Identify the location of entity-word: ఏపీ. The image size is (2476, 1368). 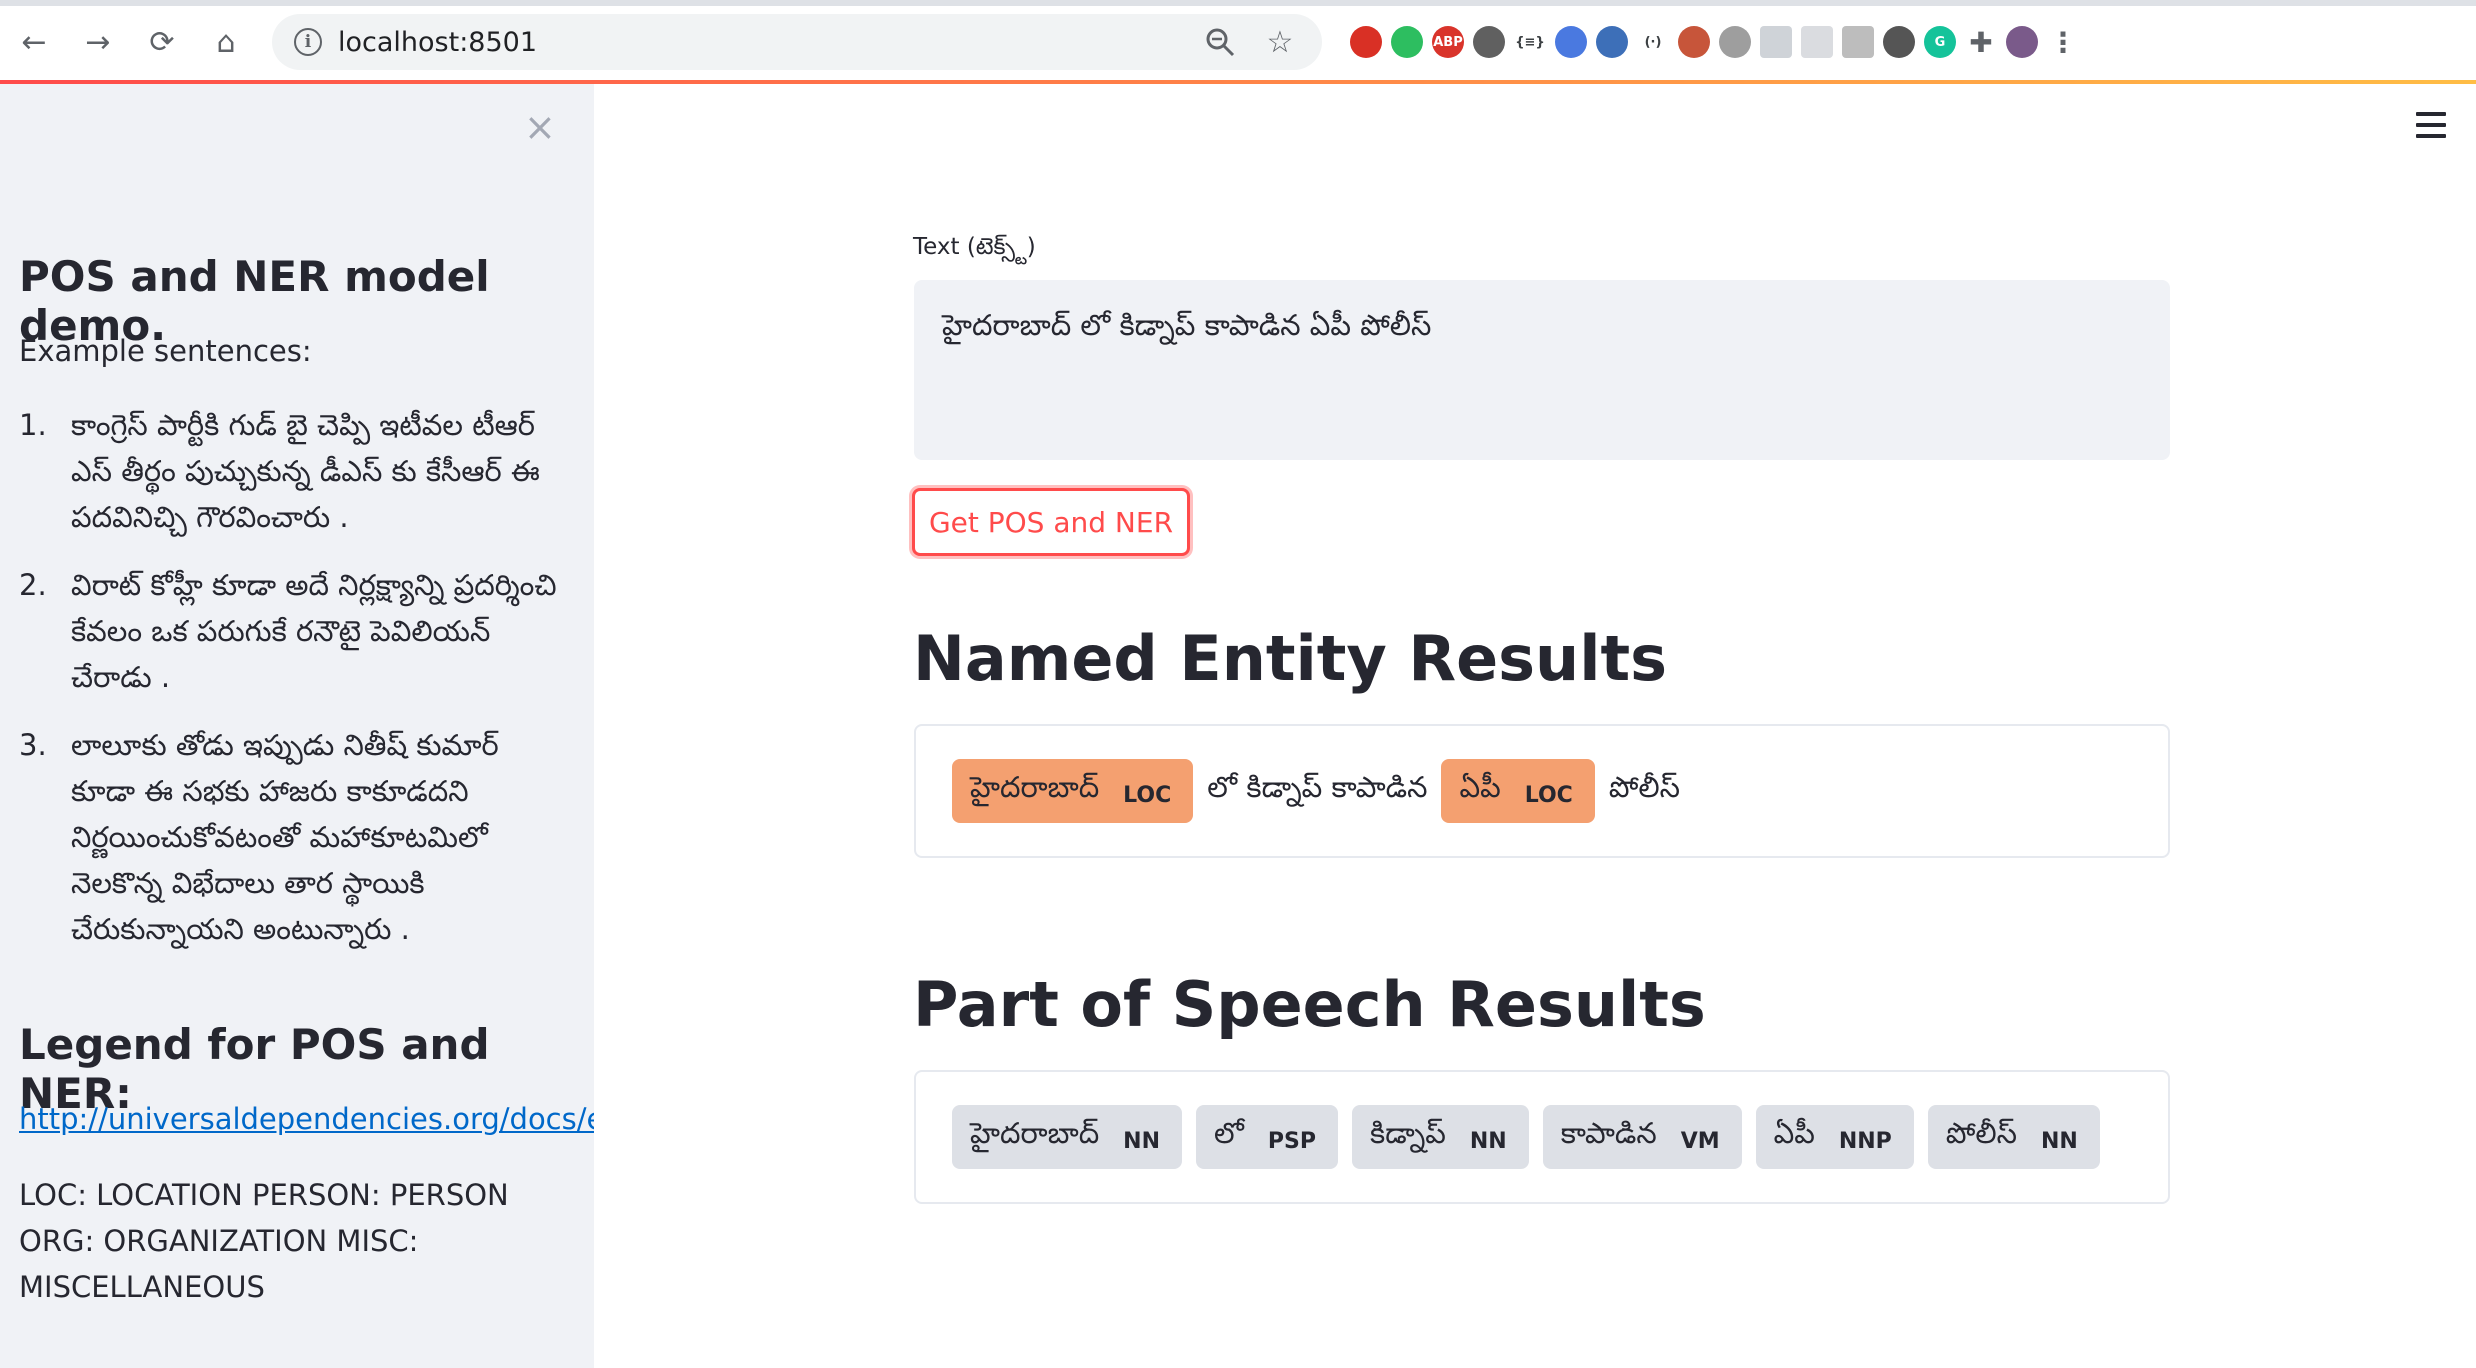
(1480, 787).